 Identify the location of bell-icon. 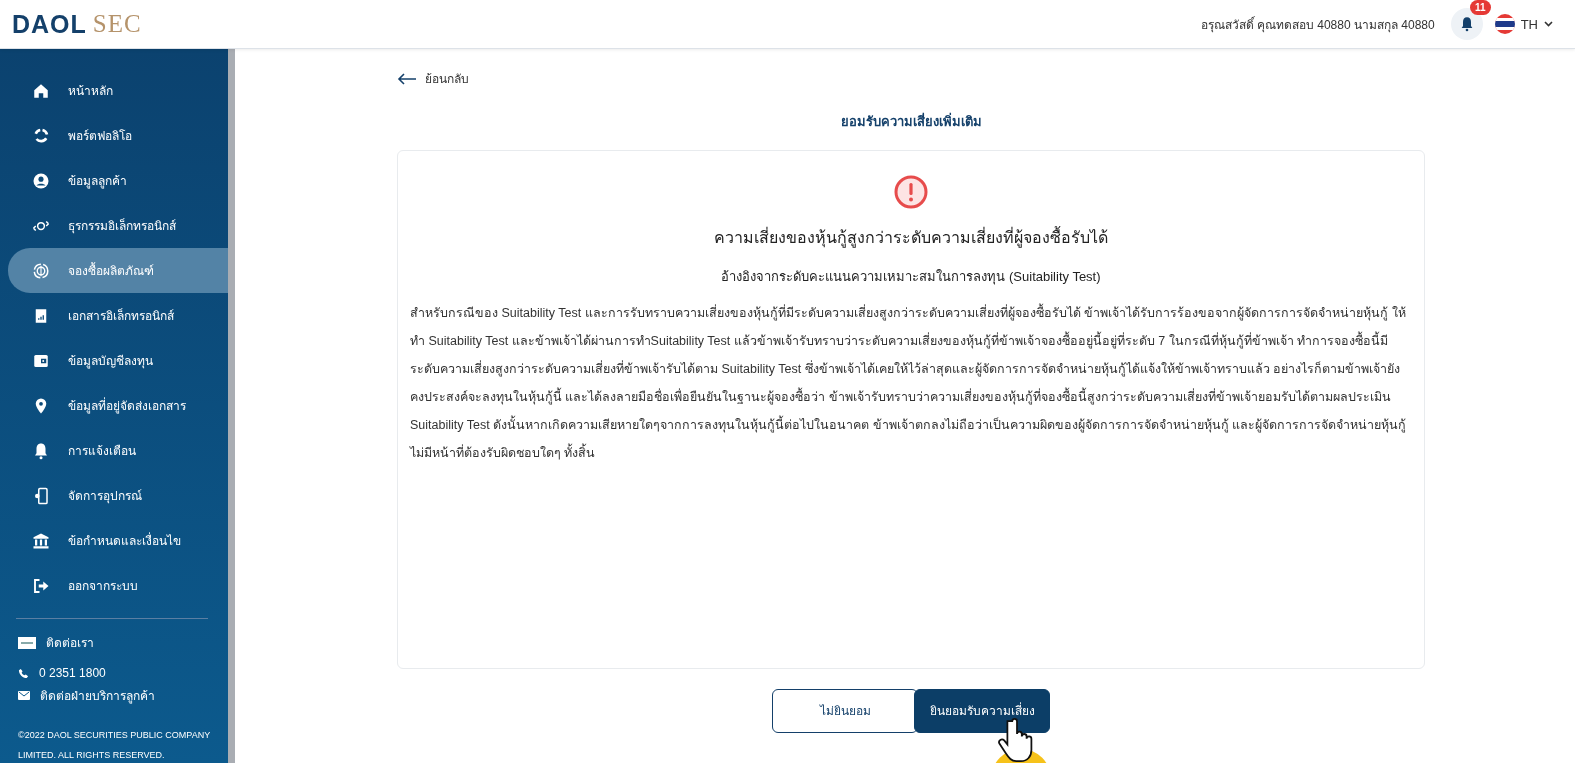
(41, 450).